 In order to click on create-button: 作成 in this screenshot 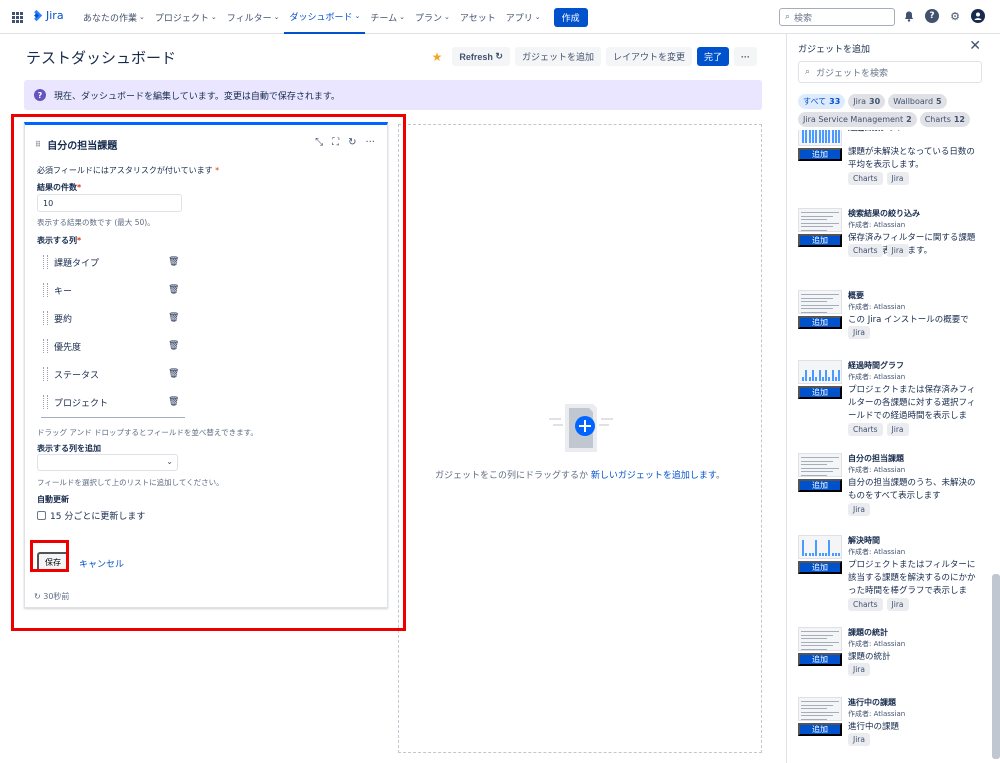, I will do `click(570, 17)`.